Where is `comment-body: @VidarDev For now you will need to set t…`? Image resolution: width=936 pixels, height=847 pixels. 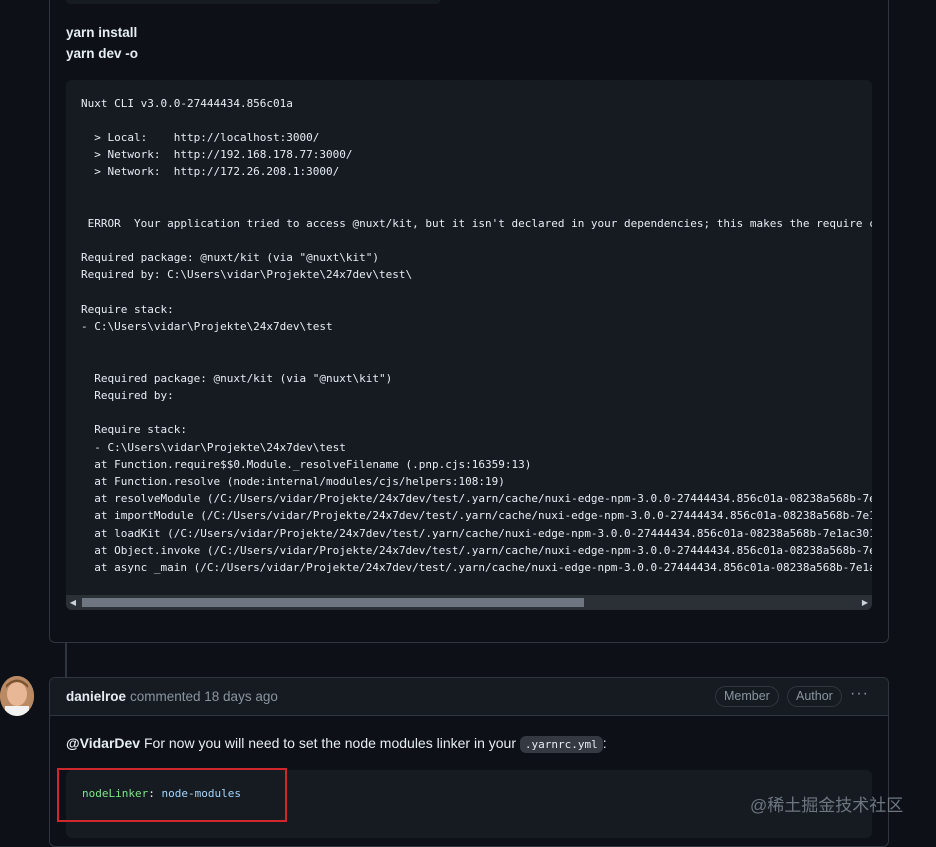 comment-body: @VidarDev For now you will need to set t… is located at coordinates (336, 744).